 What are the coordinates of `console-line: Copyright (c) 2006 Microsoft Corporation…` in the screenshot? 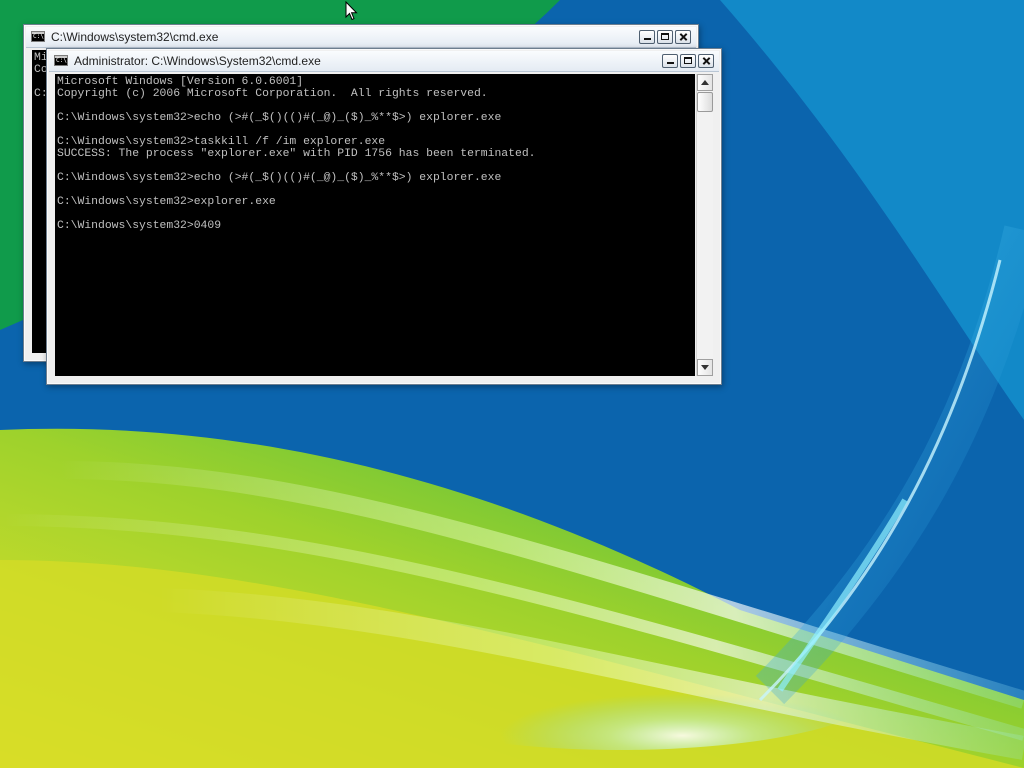 It's located at (272, 94).